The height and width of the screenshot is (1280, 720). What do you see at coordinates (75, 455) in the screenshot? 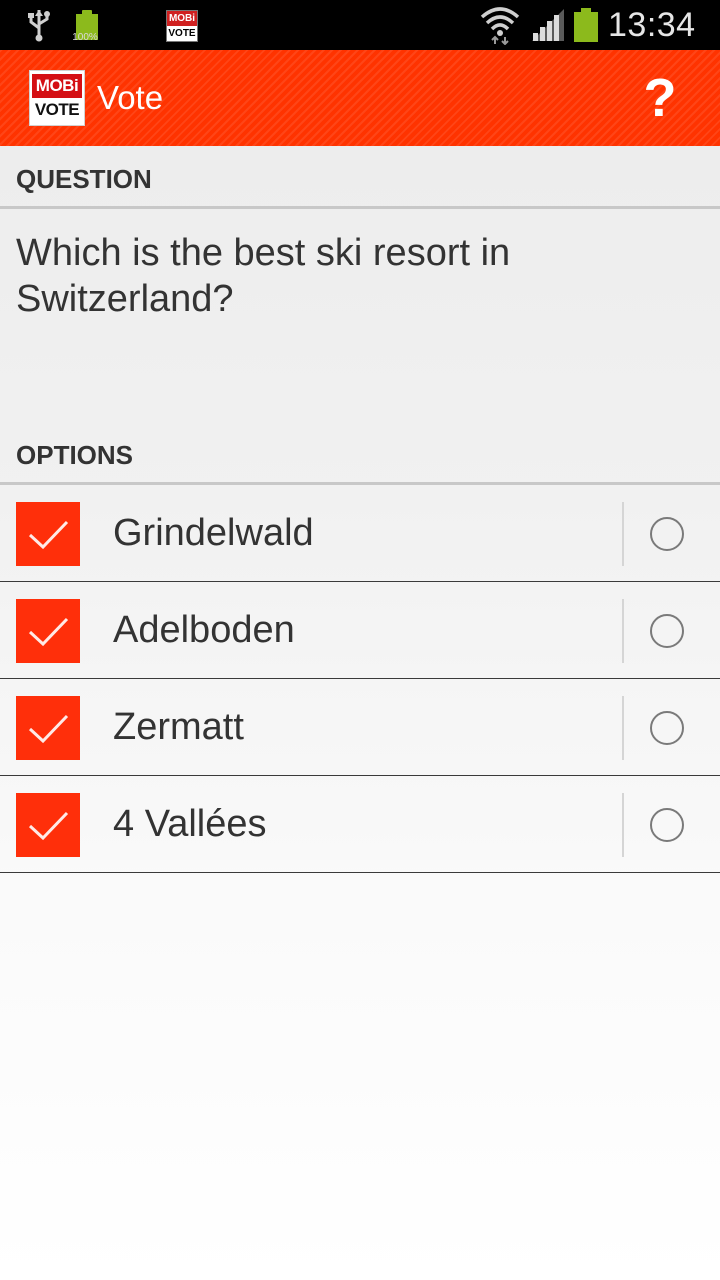
I see `options-header: OPTIONS` at bounding box center [75, 455].